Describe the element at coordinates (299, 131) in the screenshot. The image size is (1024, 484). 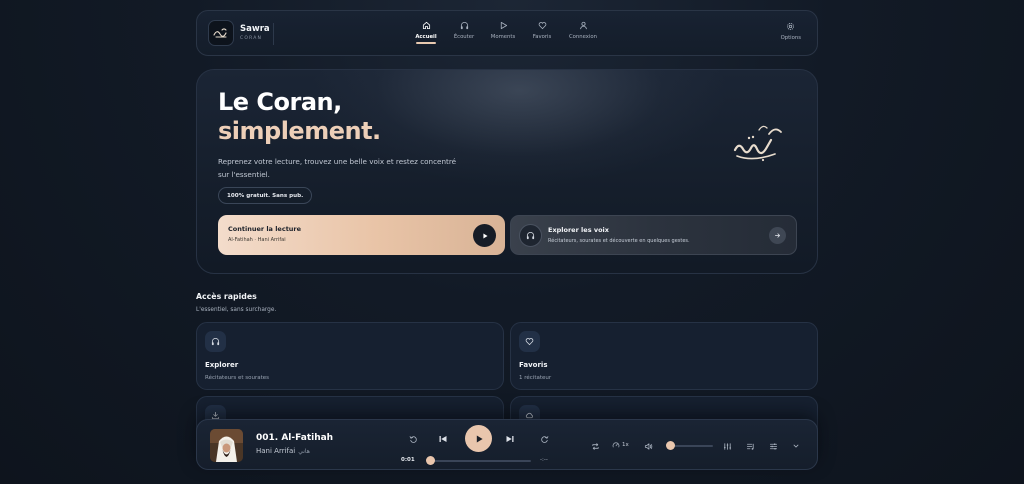
I see `hero-title-line2: simplement.` at that location.